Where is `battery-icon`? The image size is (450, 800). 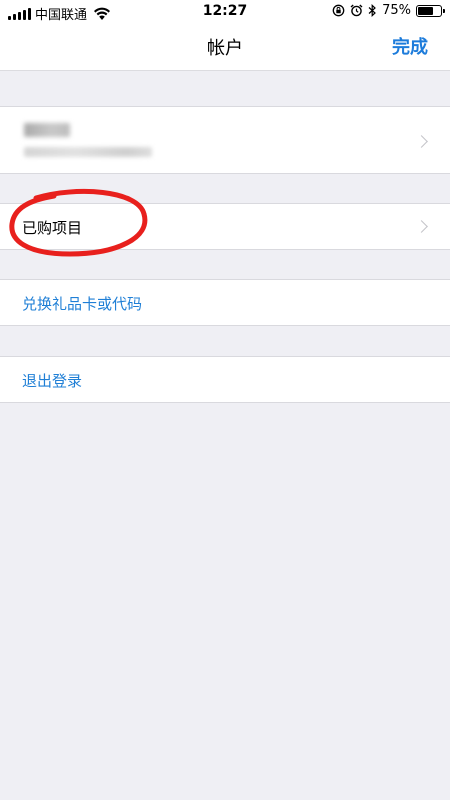 battery-icon is located at coordinates (430, 10).